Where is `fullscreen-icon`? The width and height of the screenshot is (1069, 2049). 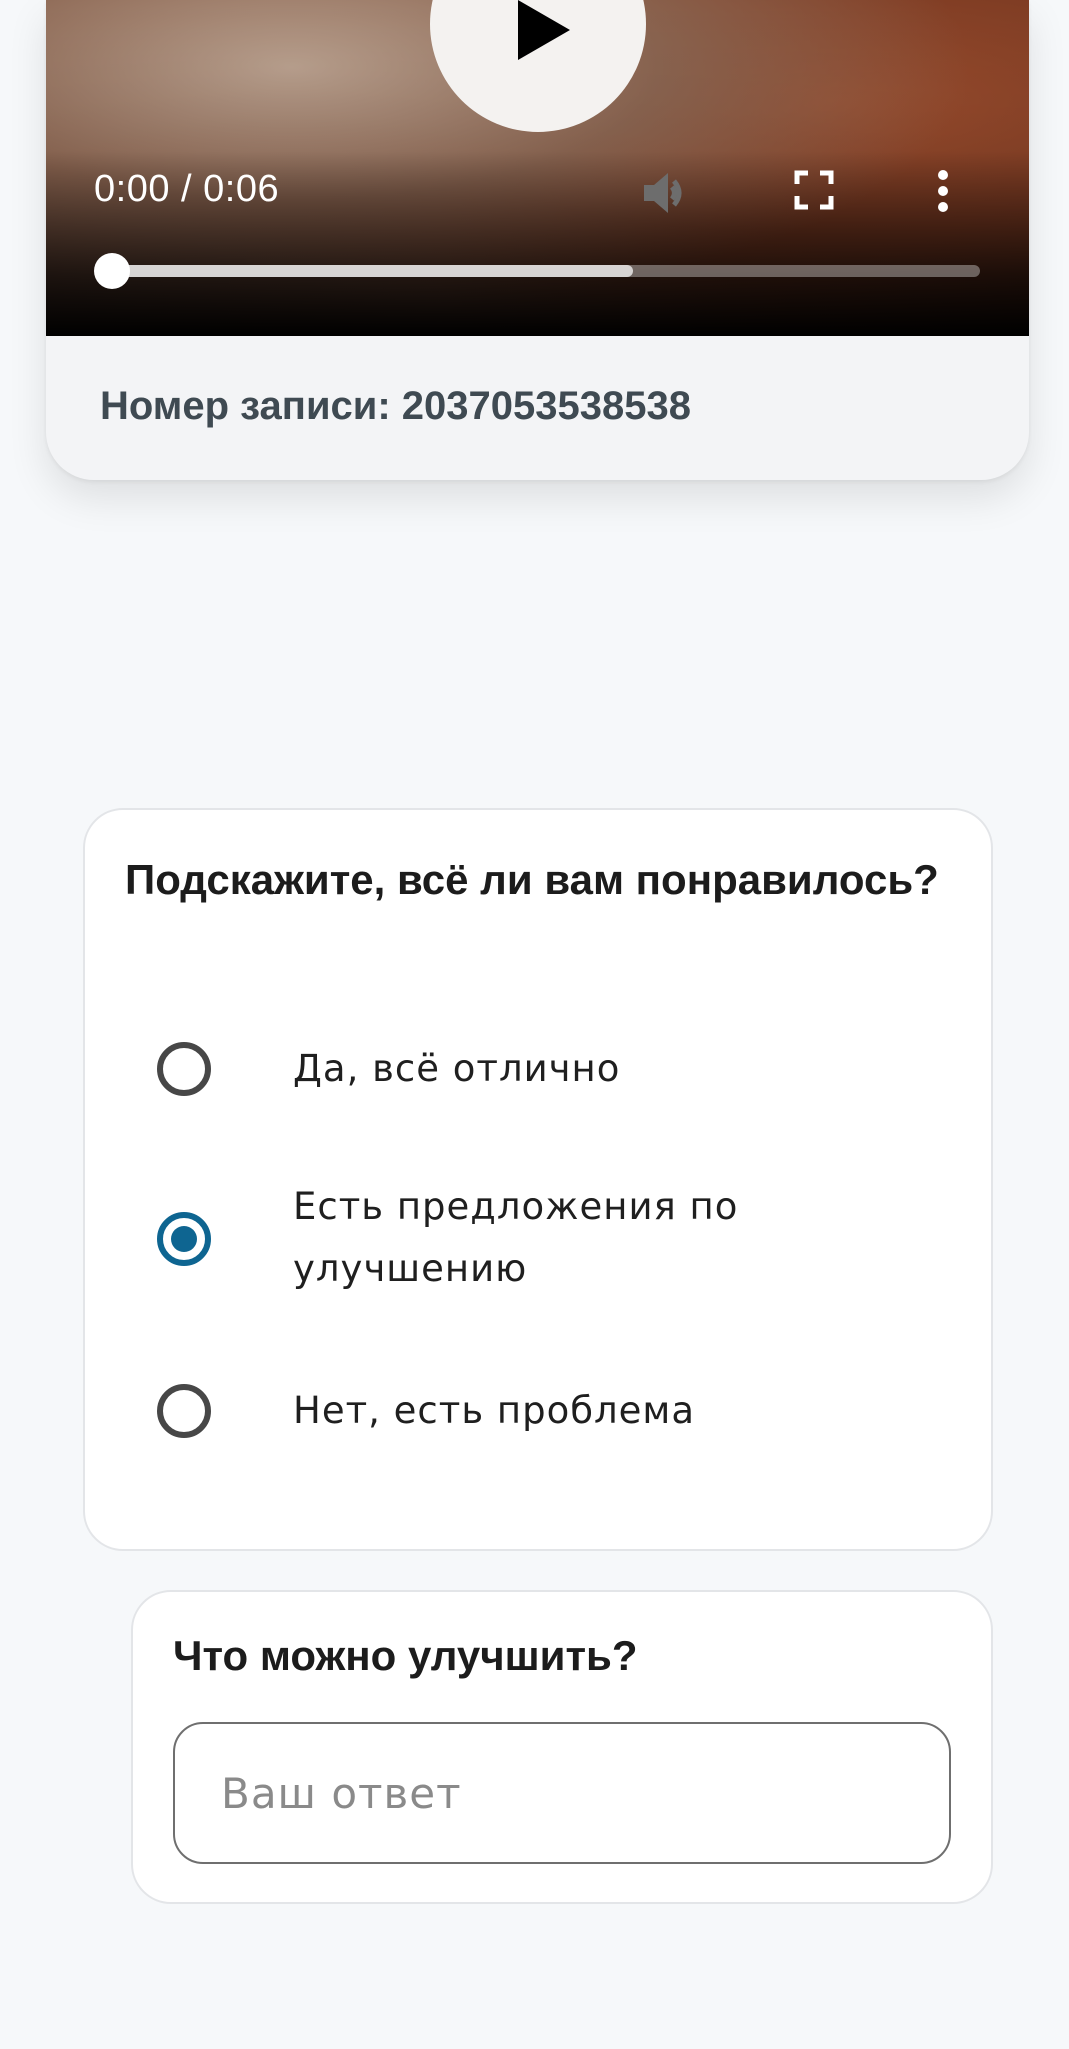 fullscreen-icon is located at coordinates (814, 190).